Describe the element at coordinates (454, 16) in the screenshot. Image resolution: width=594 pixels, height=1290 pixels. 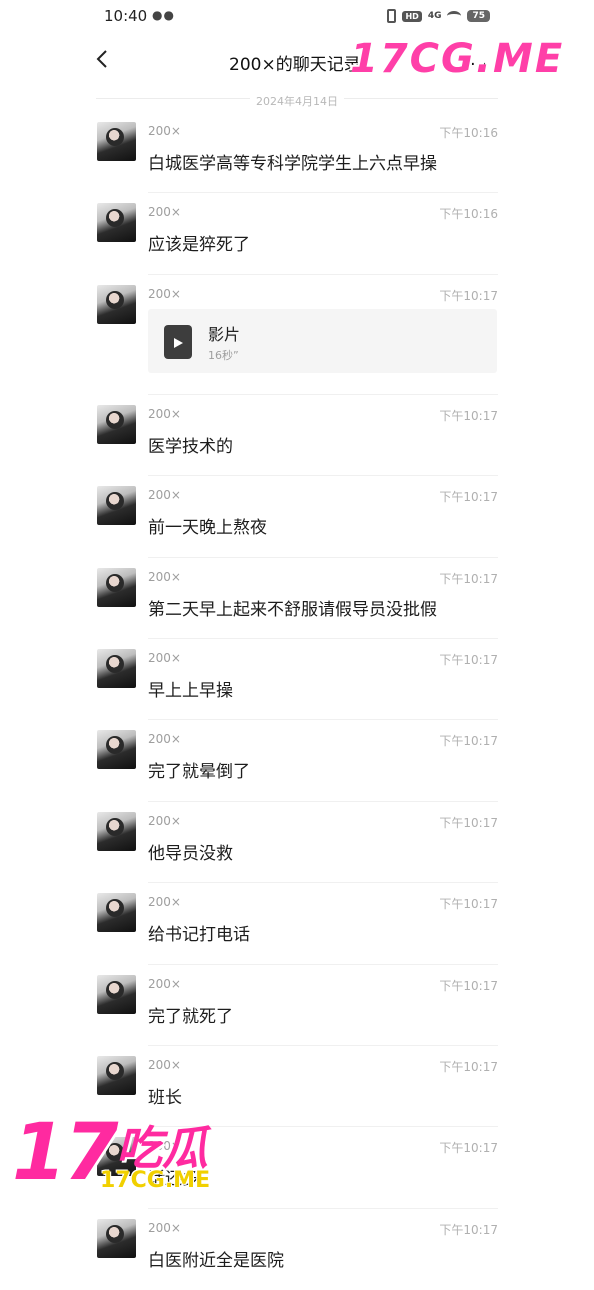
I see `wifi-icon` at that location.